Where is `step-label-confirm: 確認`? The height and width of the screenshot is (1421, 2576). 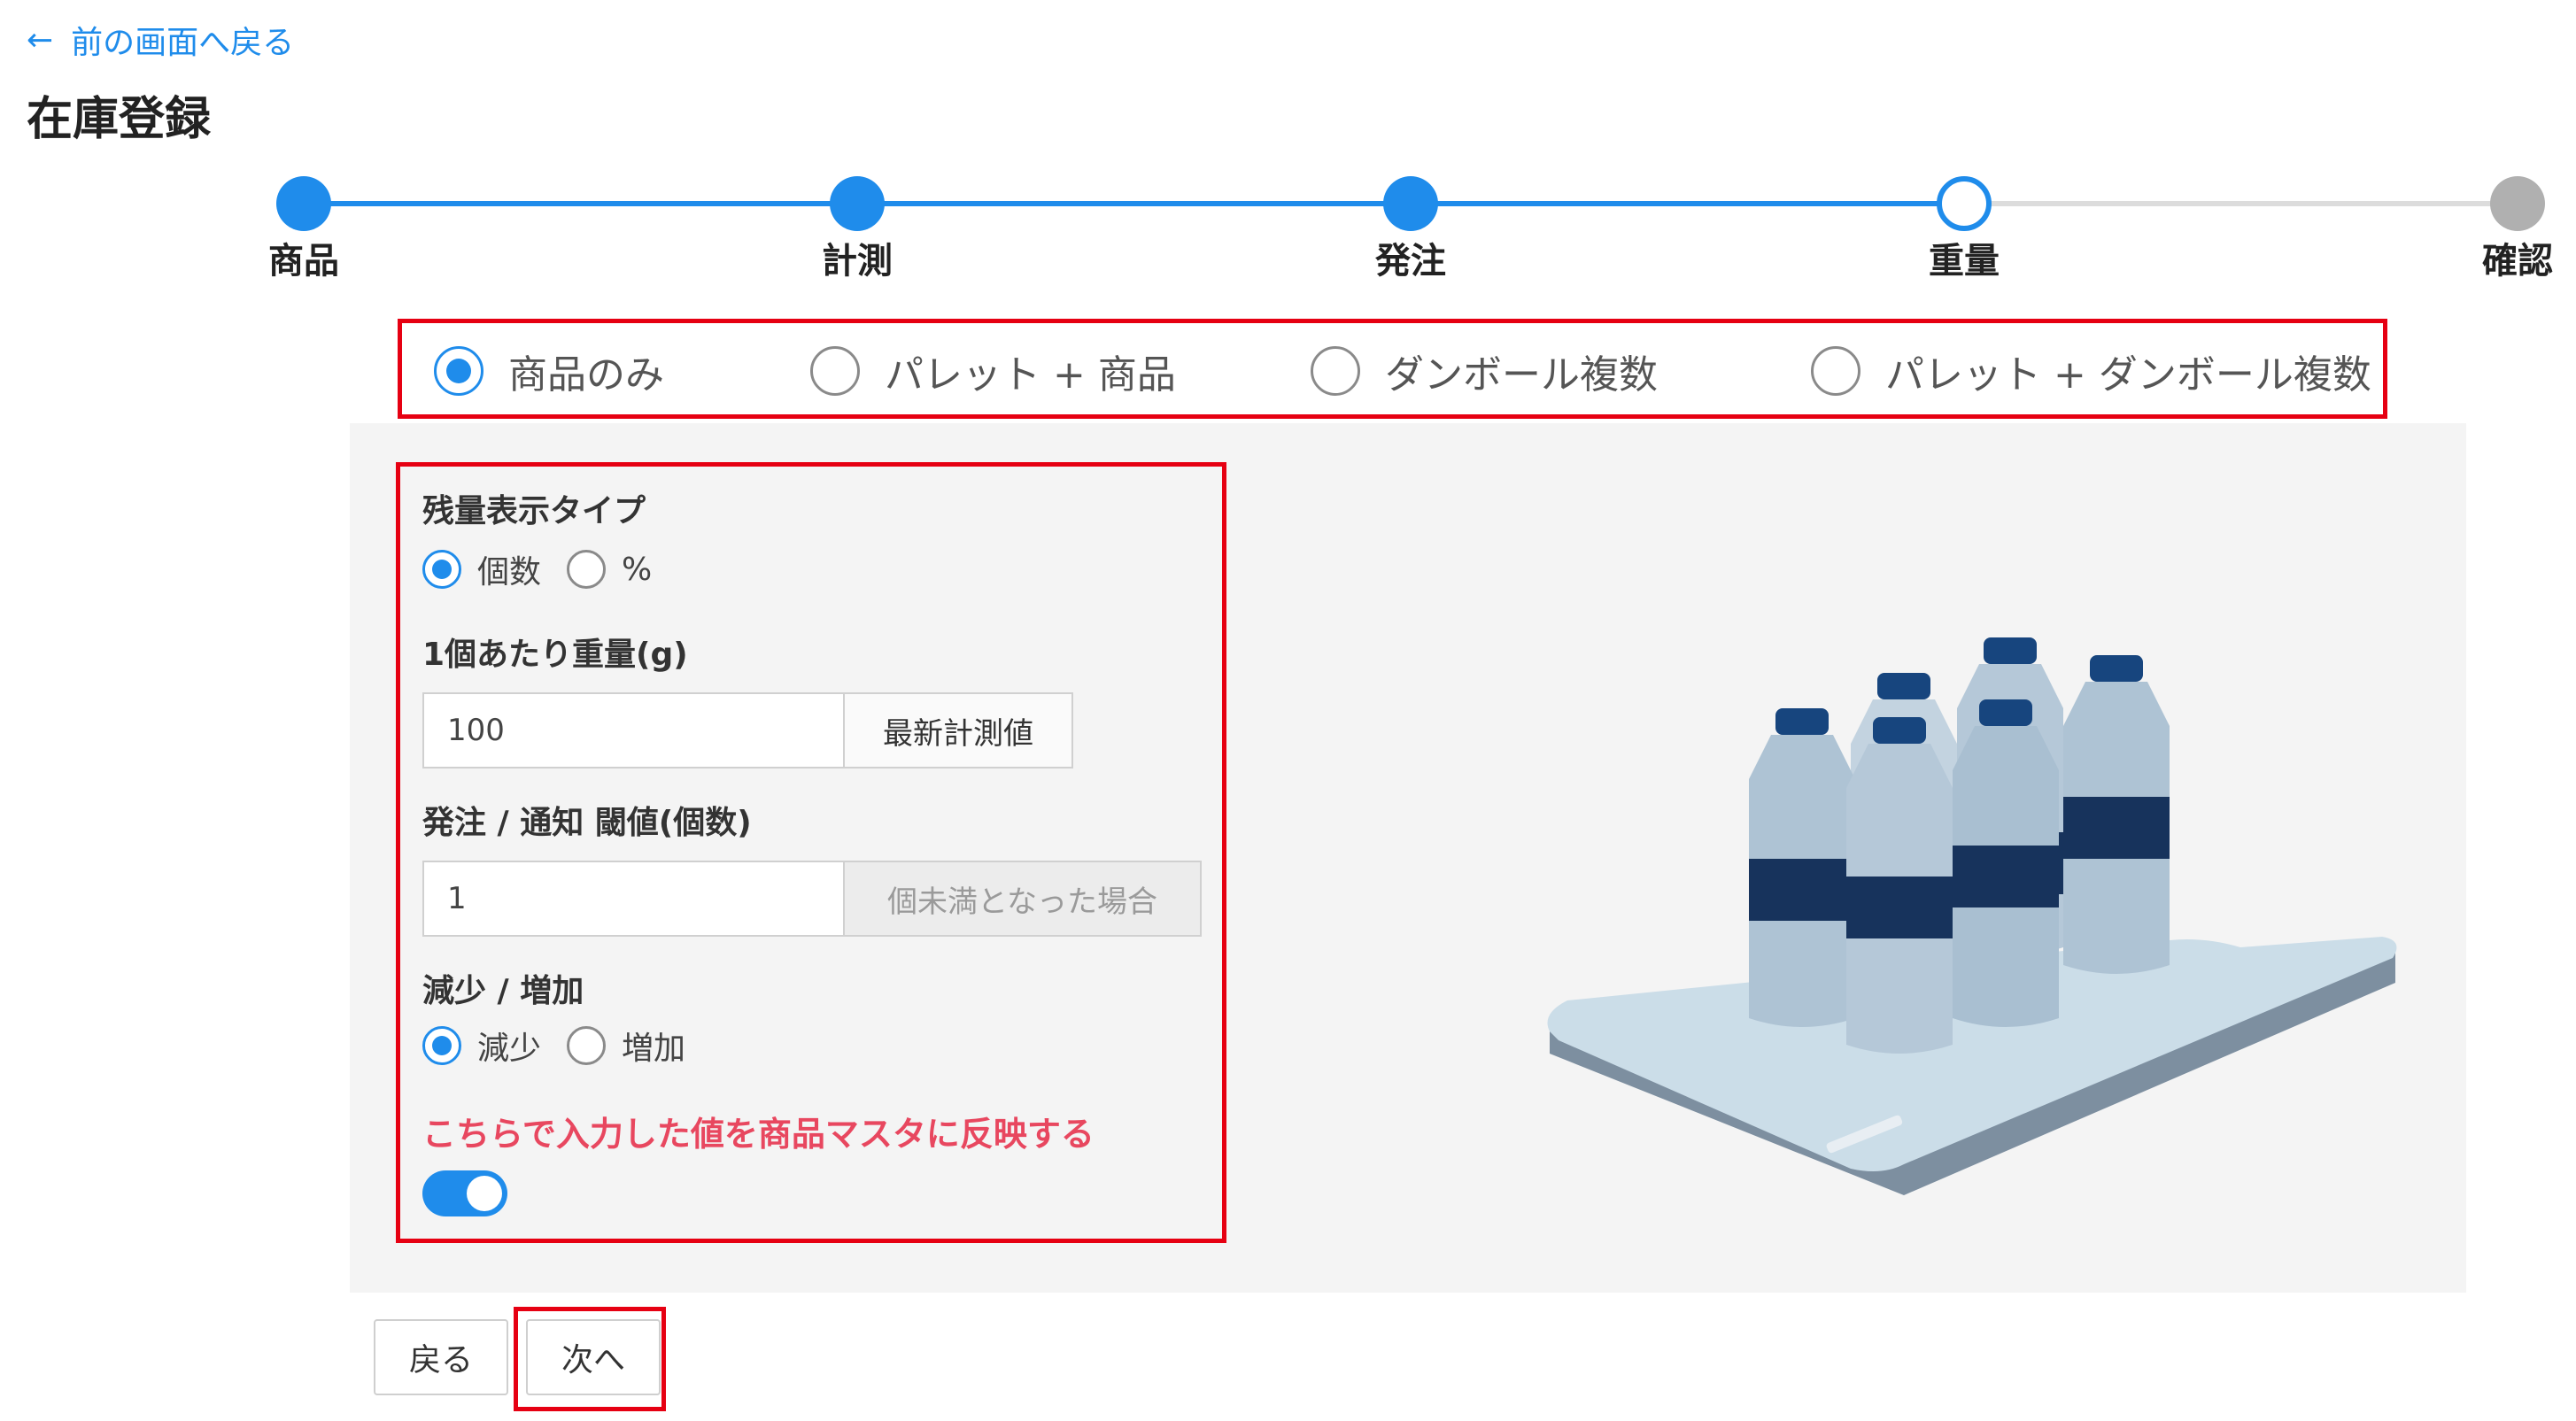 step-label-confirm: 確認 is located at coordinates (2517, 261).